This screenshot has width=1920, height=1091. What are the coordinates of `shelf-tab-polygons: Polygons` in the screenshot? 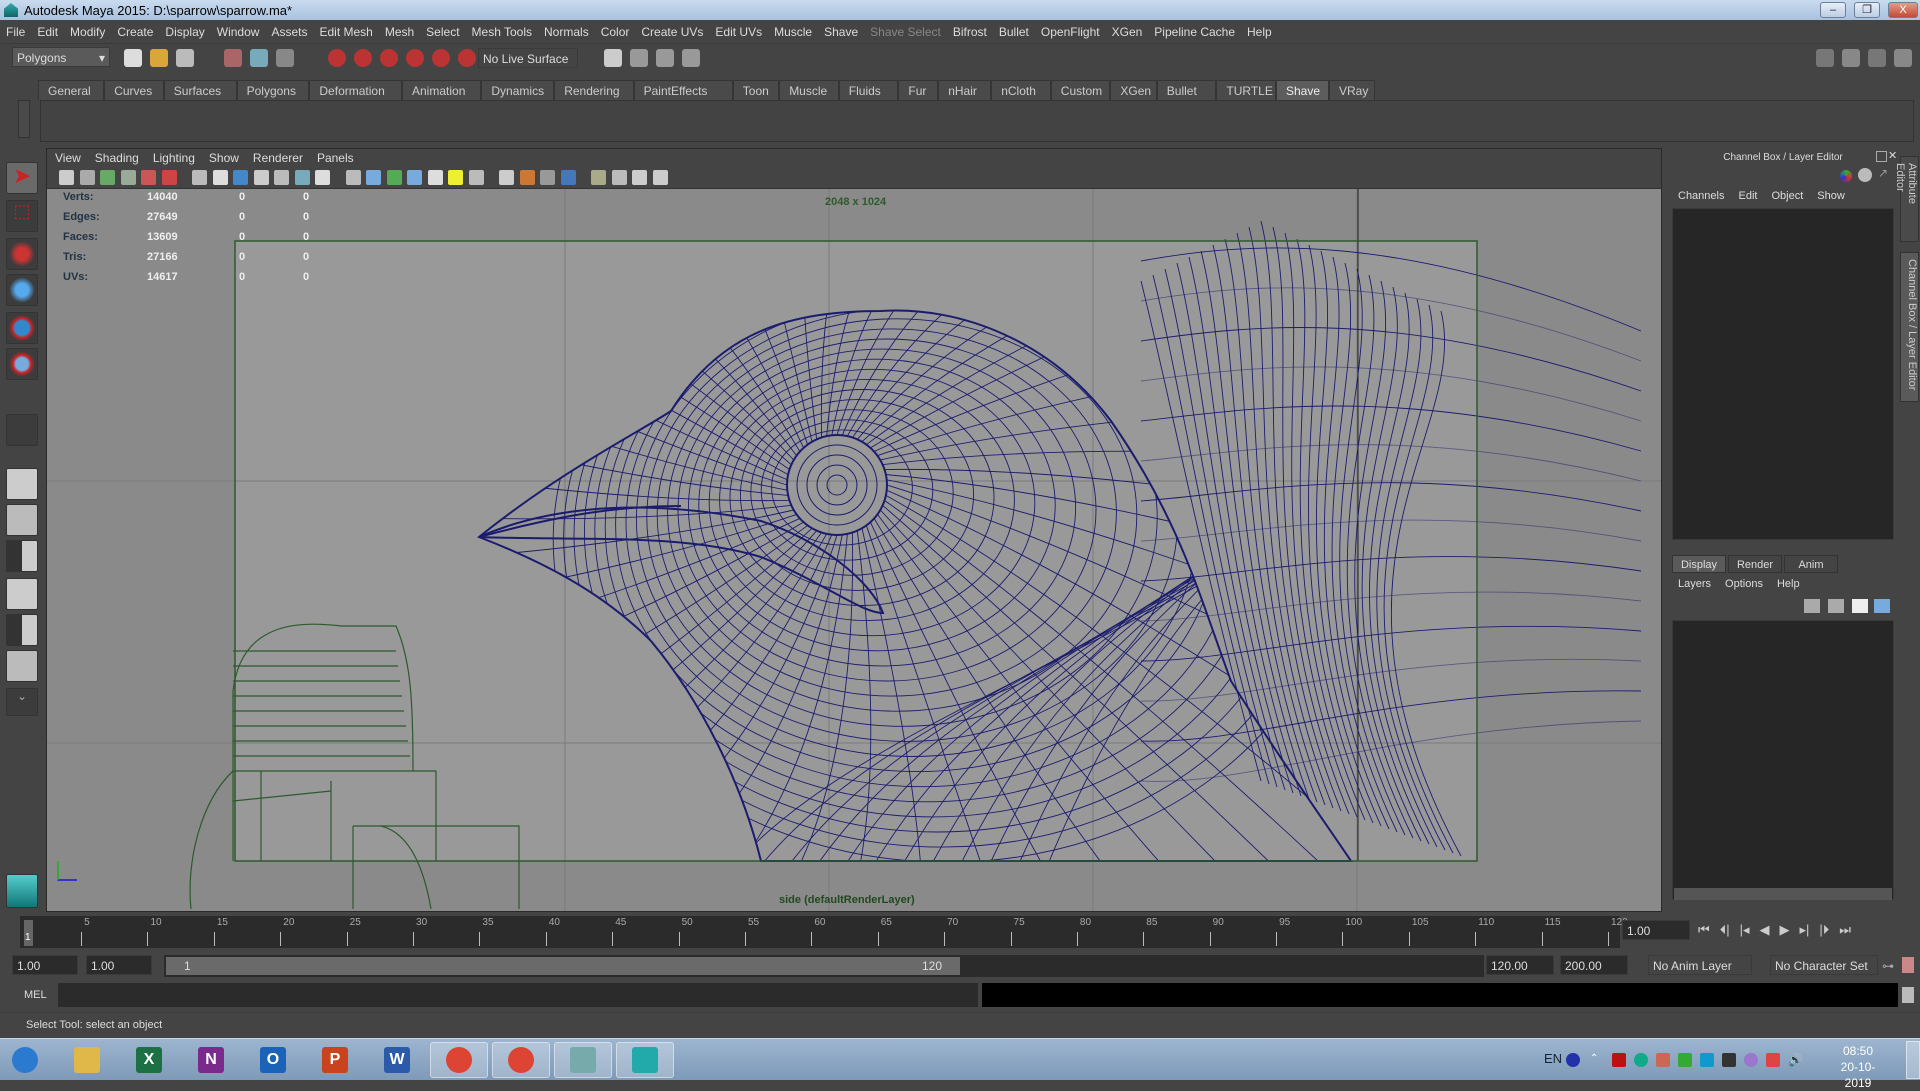 It's located at (273, 90).